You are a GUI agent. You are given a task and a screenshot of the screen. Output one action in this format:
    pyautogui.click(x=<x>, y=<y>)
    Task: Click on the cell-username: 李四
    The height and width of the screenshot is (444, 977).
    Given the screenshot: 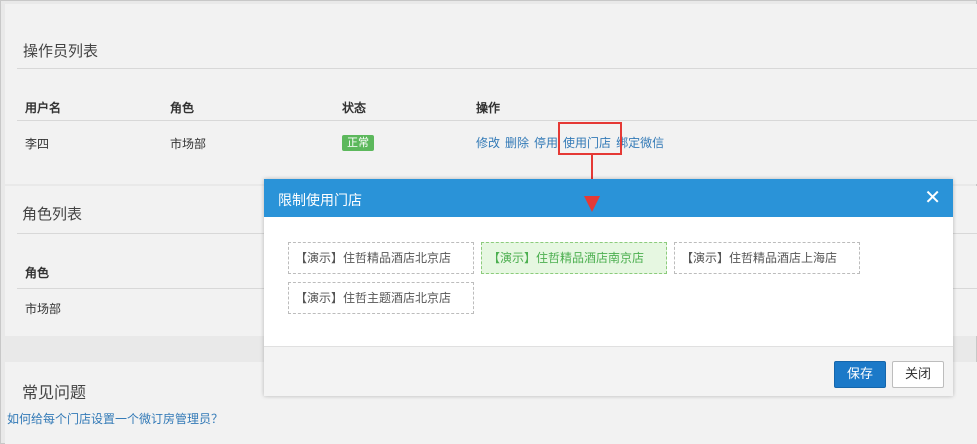 What is the action you would take?
    pyautogui.click(x=37, y=144)
    